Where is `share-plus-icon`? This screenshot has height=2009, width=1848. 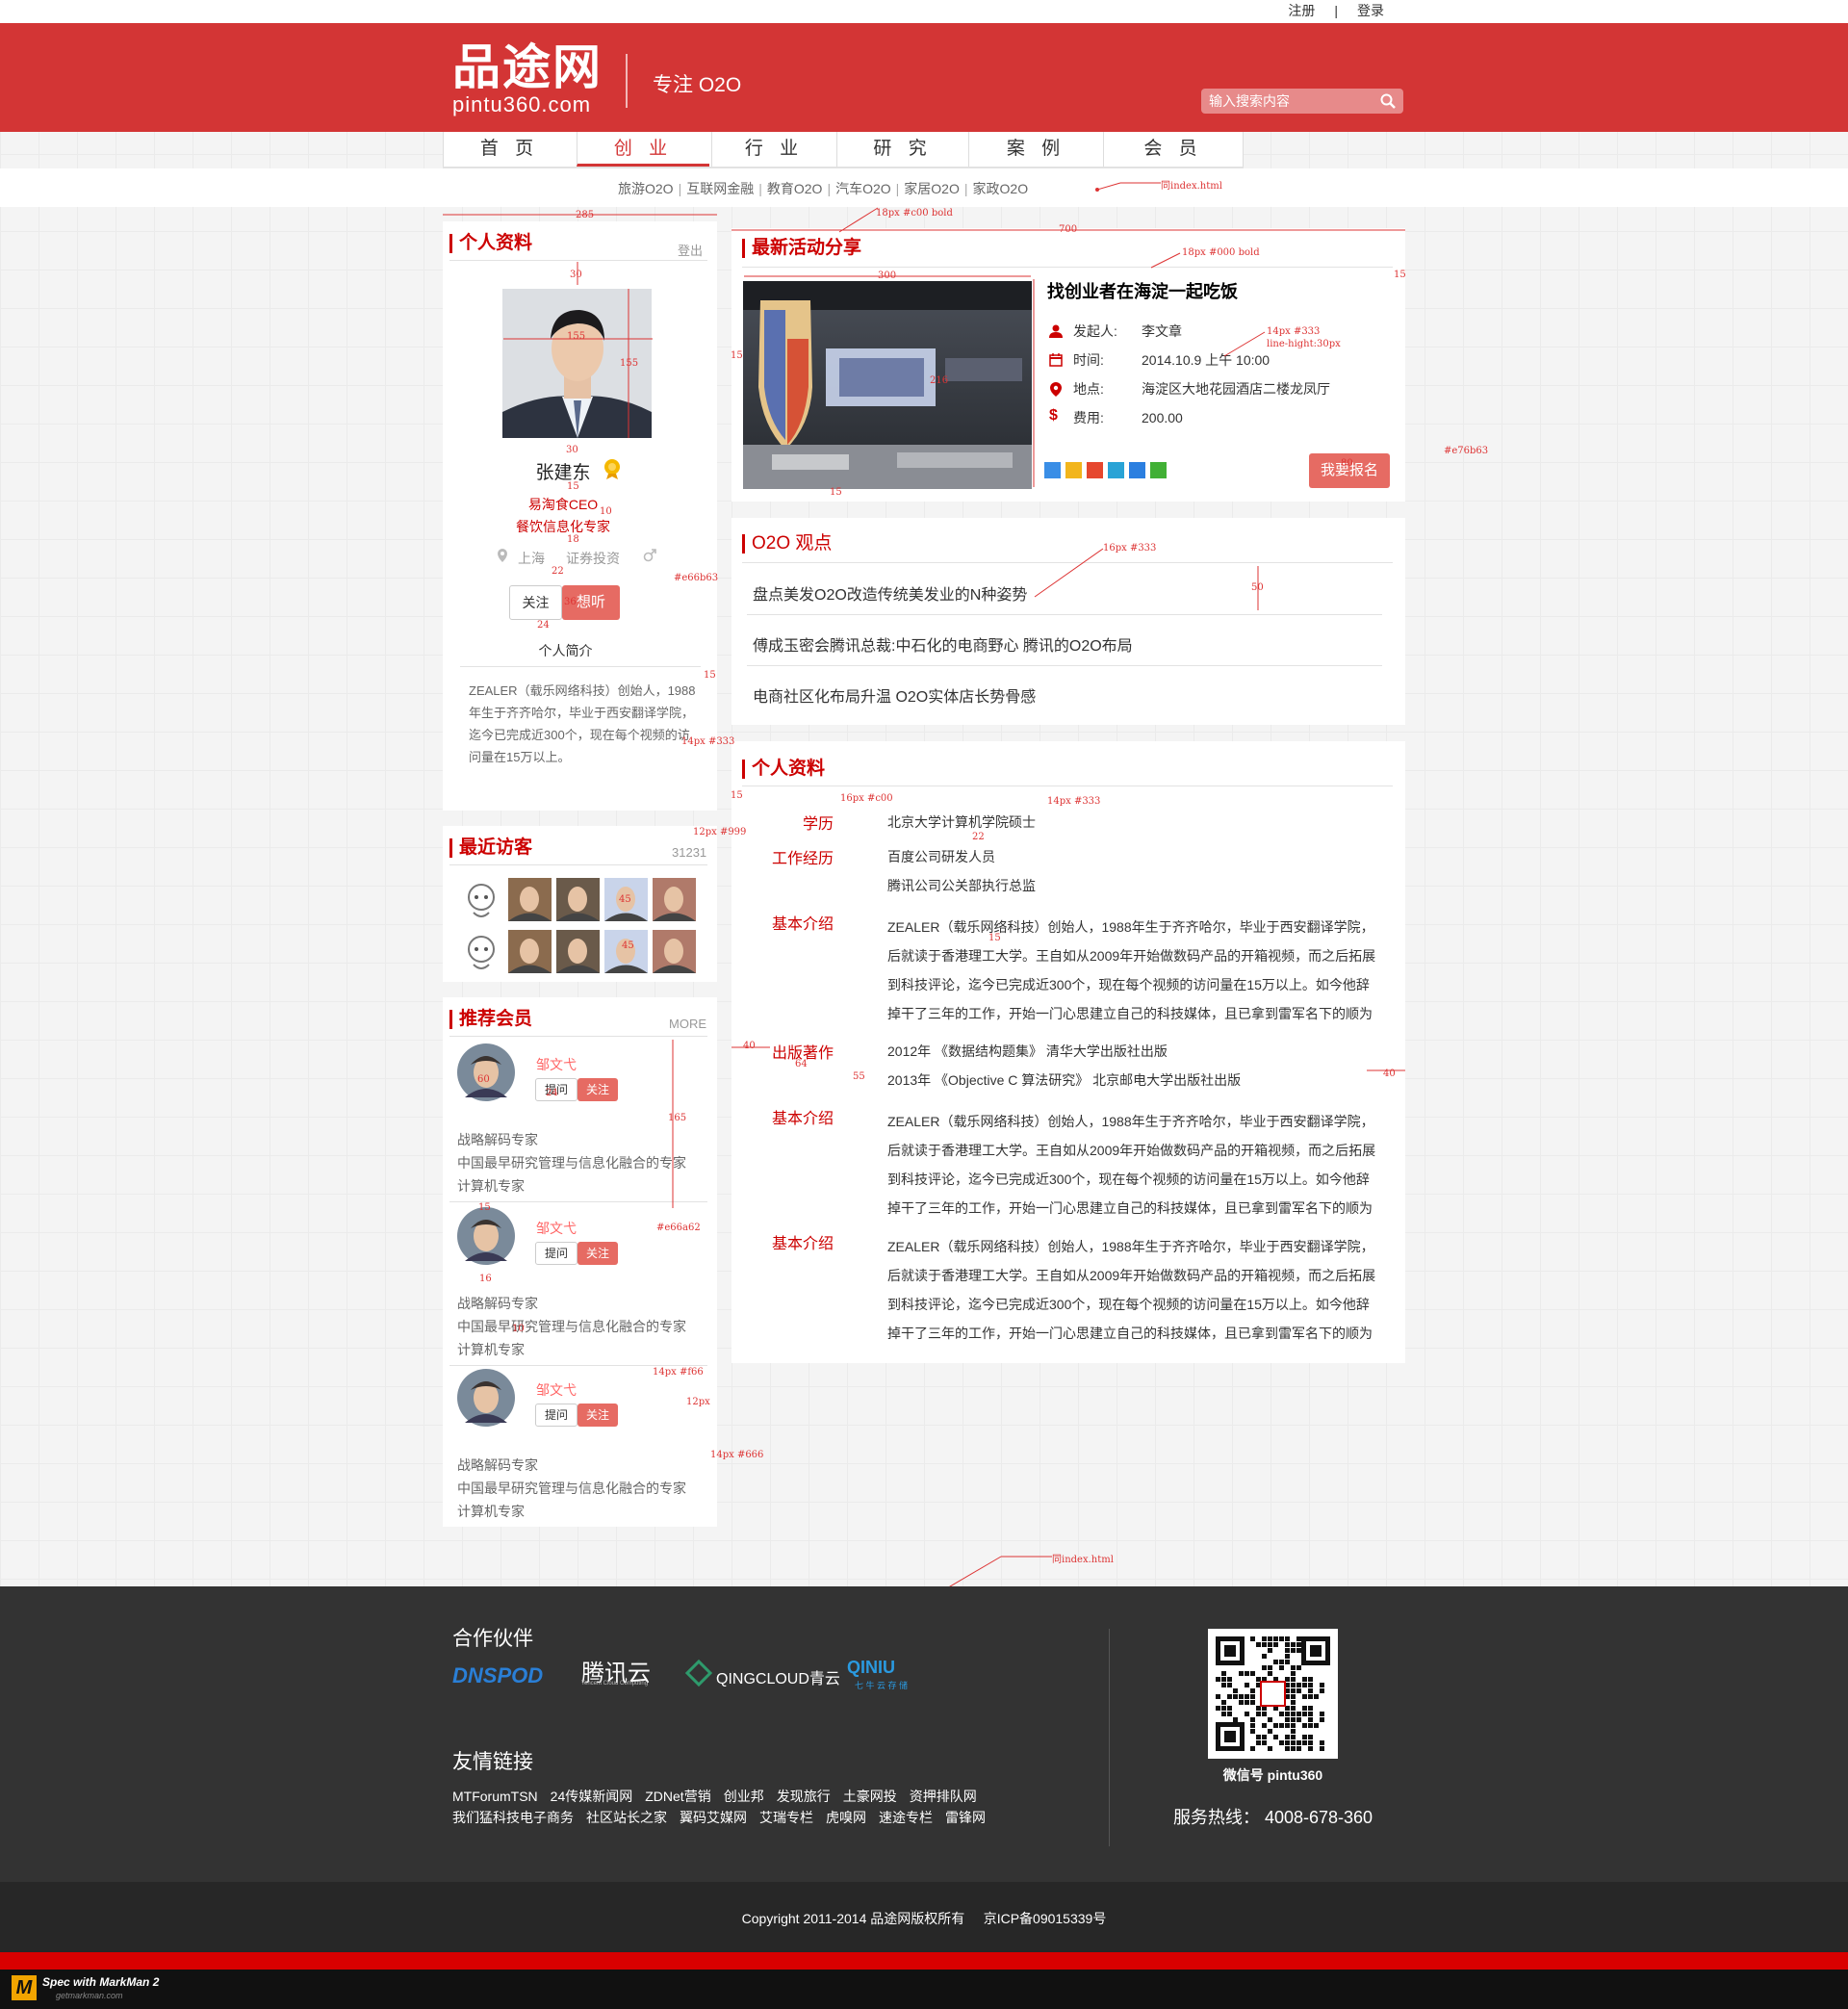 share-plus-icon is located at coordinates (1052, 470).